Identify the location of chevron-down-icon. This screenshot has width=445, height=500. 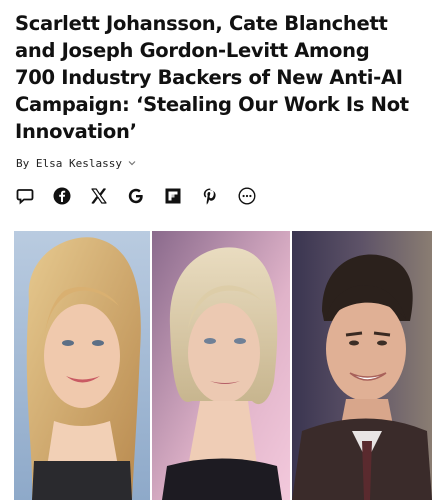
(132, 164).